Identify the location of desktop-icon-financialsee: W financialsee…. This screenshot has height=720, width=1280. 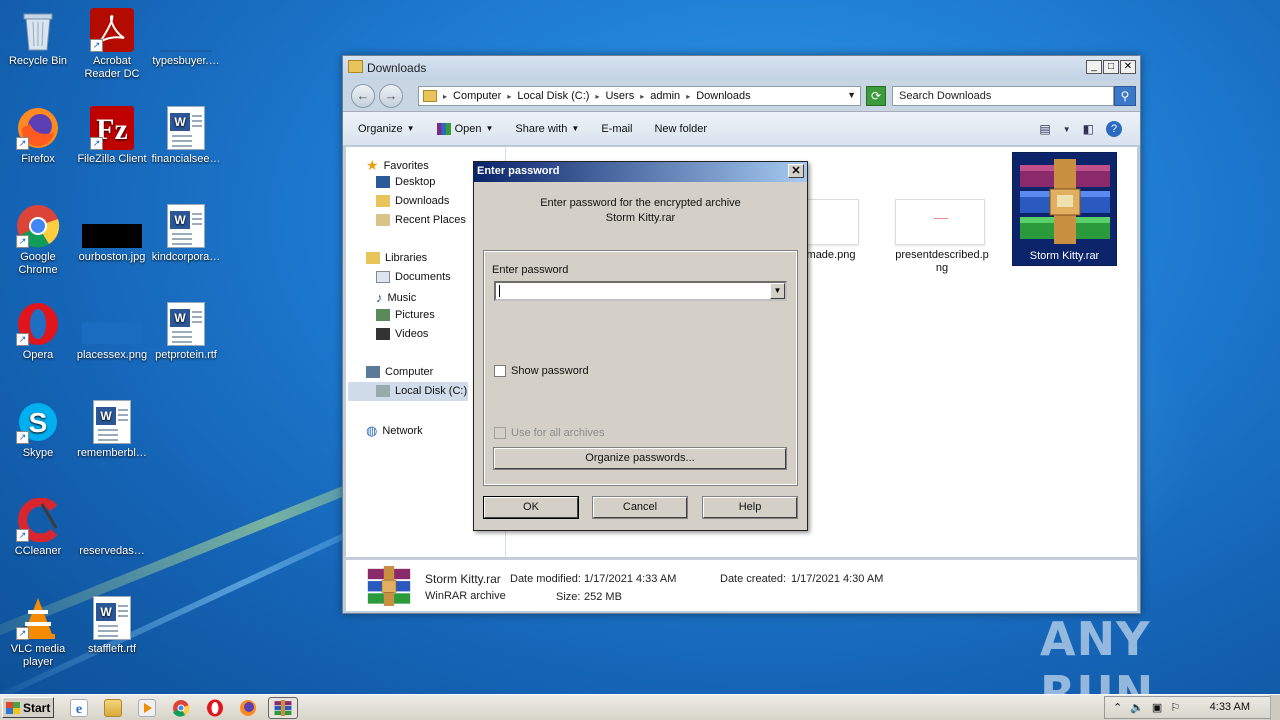
(186, 136).